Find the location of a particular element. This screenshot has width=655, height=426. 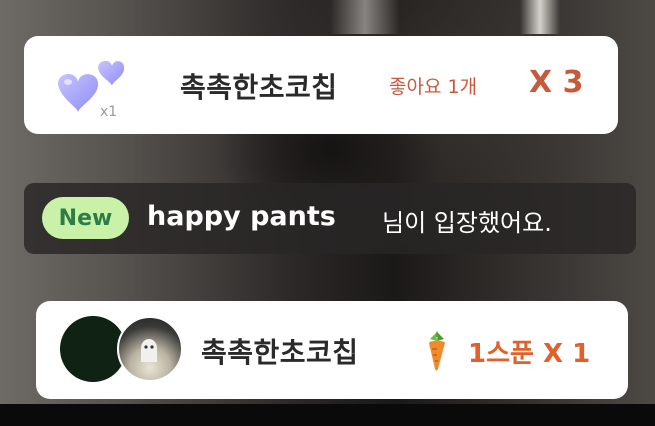

bottom-bar is located at coordinates (327, 415).